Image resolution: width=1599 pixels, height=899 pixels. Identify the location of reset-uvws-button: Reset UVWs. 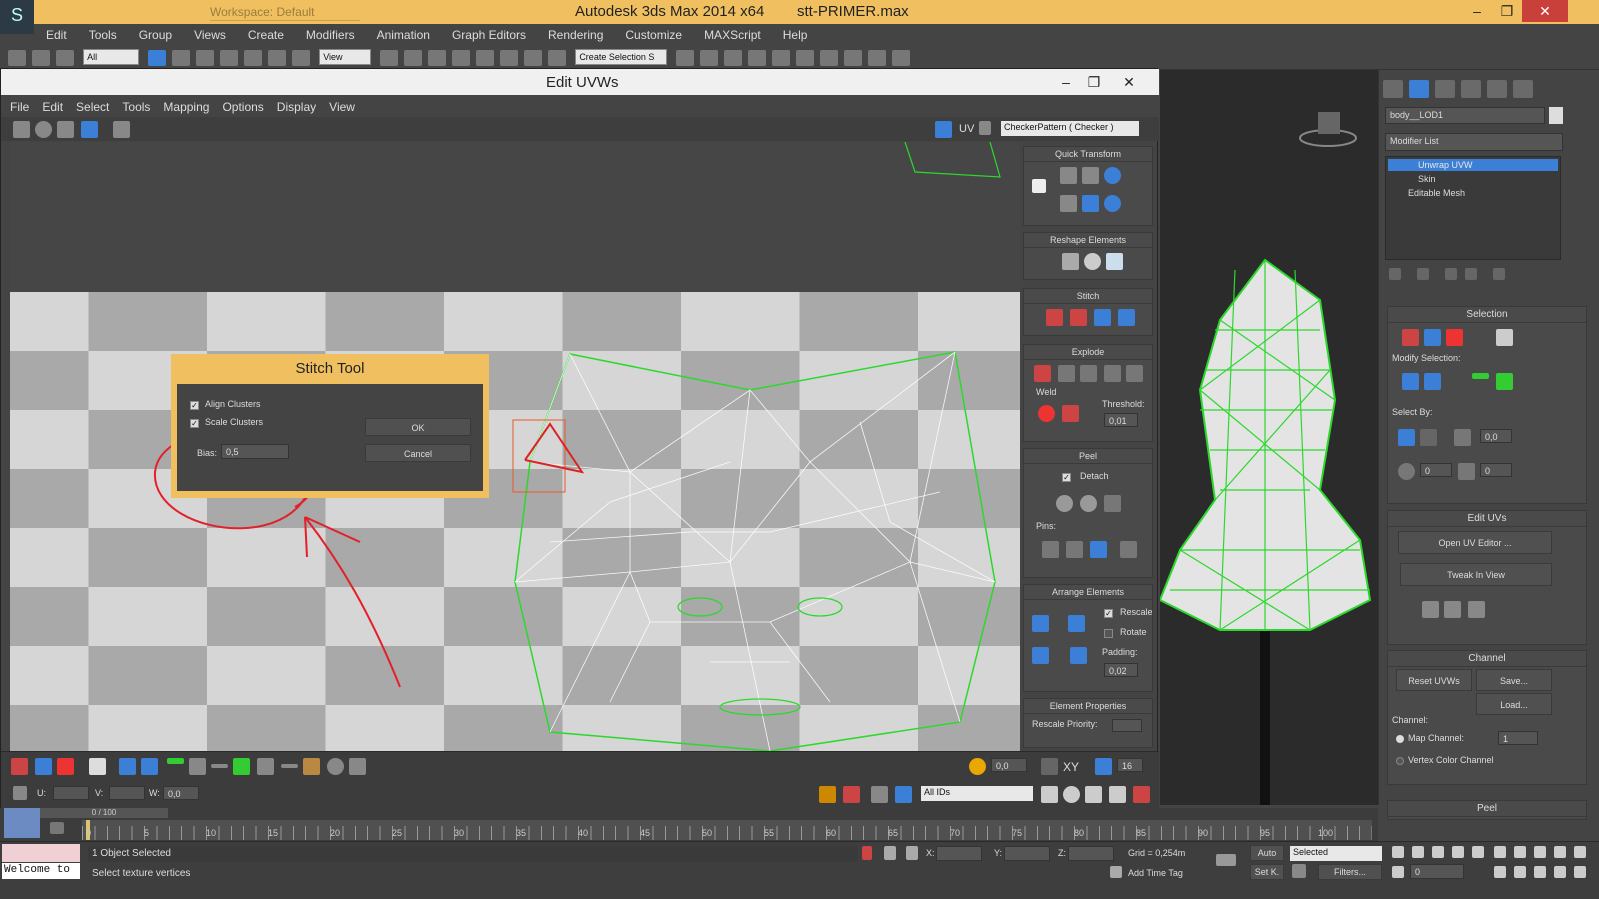
(1434, 680).